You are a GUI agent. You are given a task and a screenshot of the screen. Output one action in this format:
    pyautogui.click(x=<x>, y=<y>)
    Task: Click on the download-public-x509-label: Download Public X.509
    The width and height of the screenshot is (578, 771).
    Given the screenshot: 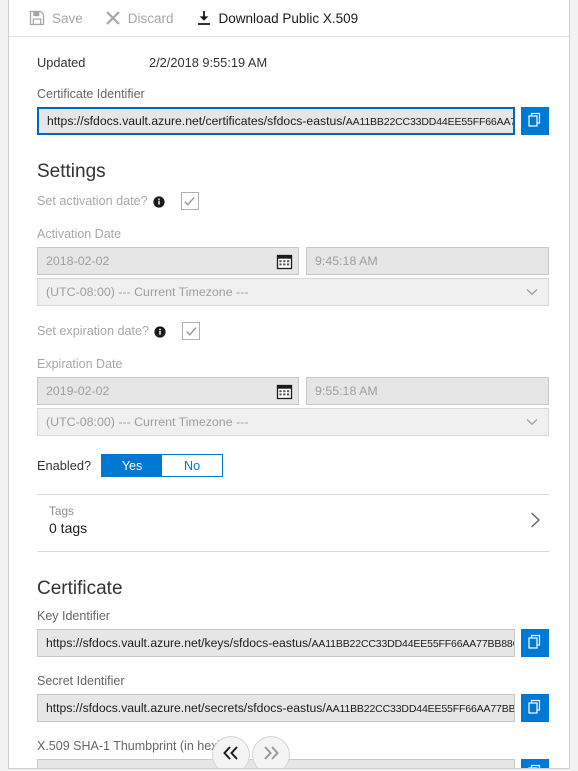 What is the action you would take?
    pyautogui.click(x=288, y=18)
    